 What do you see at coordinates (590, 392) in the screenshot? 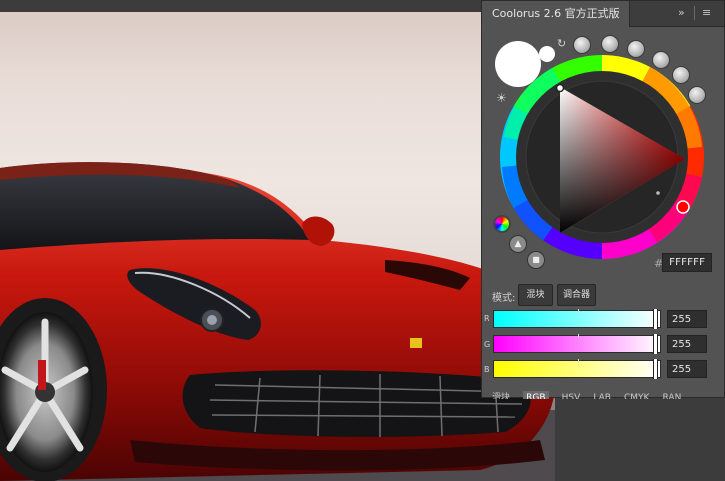
I see `color-model-tabs: 滑块 RGB HSV LAB CMYK RAN` at bounding box center [590, 392].